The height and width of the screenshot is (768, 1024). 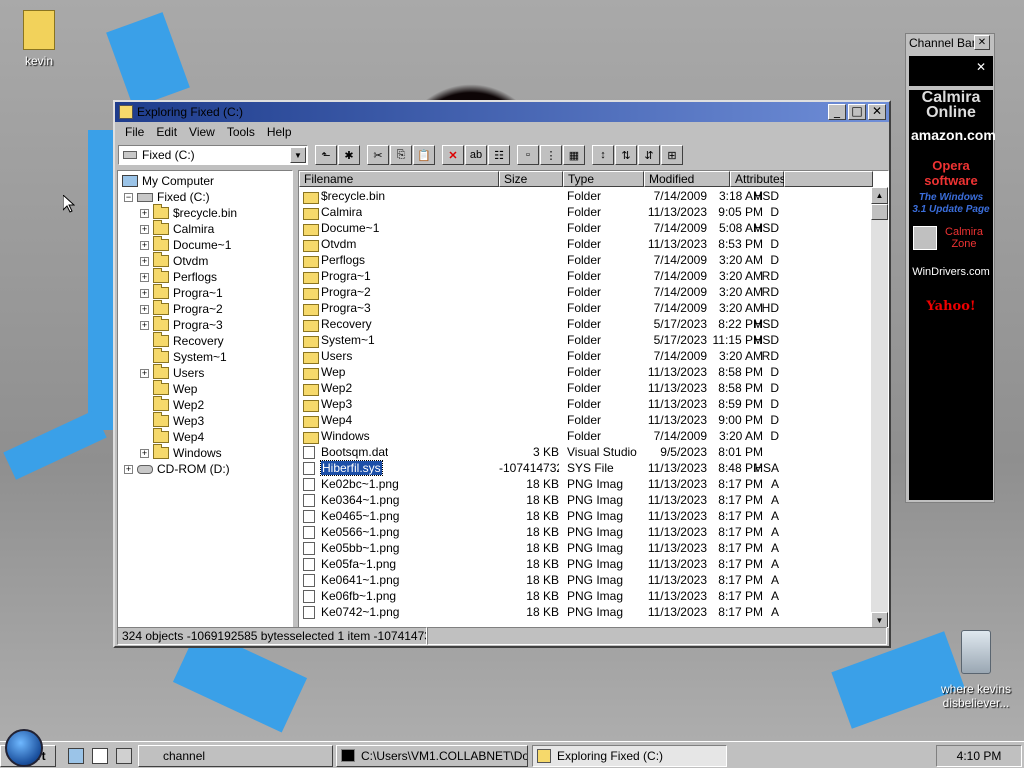 I want to click on tree-item-folder: + Docume~1, so click(x=185, y=244).